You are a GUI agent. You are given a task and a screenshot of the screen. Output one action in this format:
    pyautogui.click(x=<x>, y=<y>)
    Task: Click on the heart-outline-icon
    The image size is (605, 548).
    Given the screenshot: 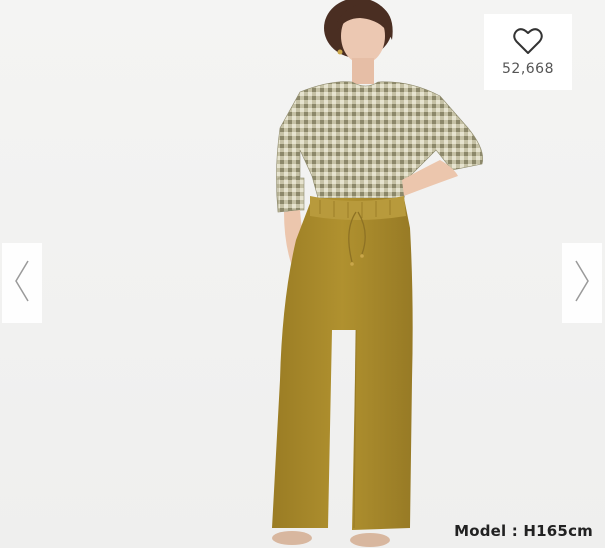 What is the action you would take?
    pyautogui.click(x=528, y=41)
    